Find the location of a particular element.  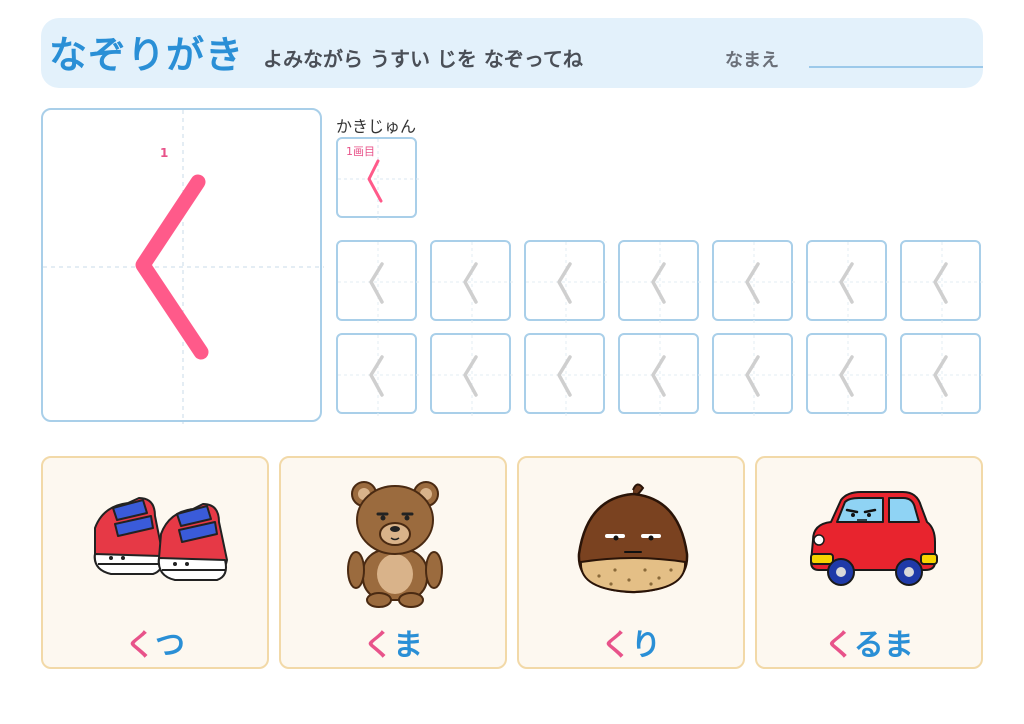

word-card-kuri: くり is located at coordinates (631, 562).